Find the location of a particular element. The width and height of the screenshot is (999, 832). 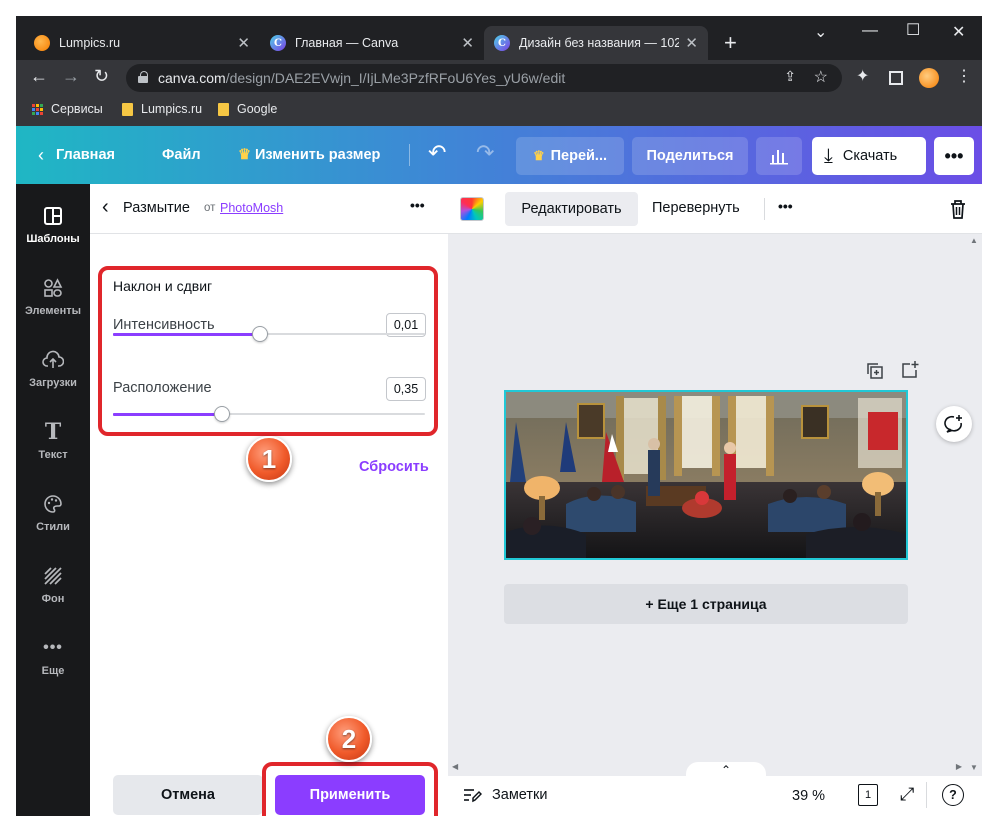

add-more-pages-button: + Еще 1 страница is located at coordinates (706, 604).